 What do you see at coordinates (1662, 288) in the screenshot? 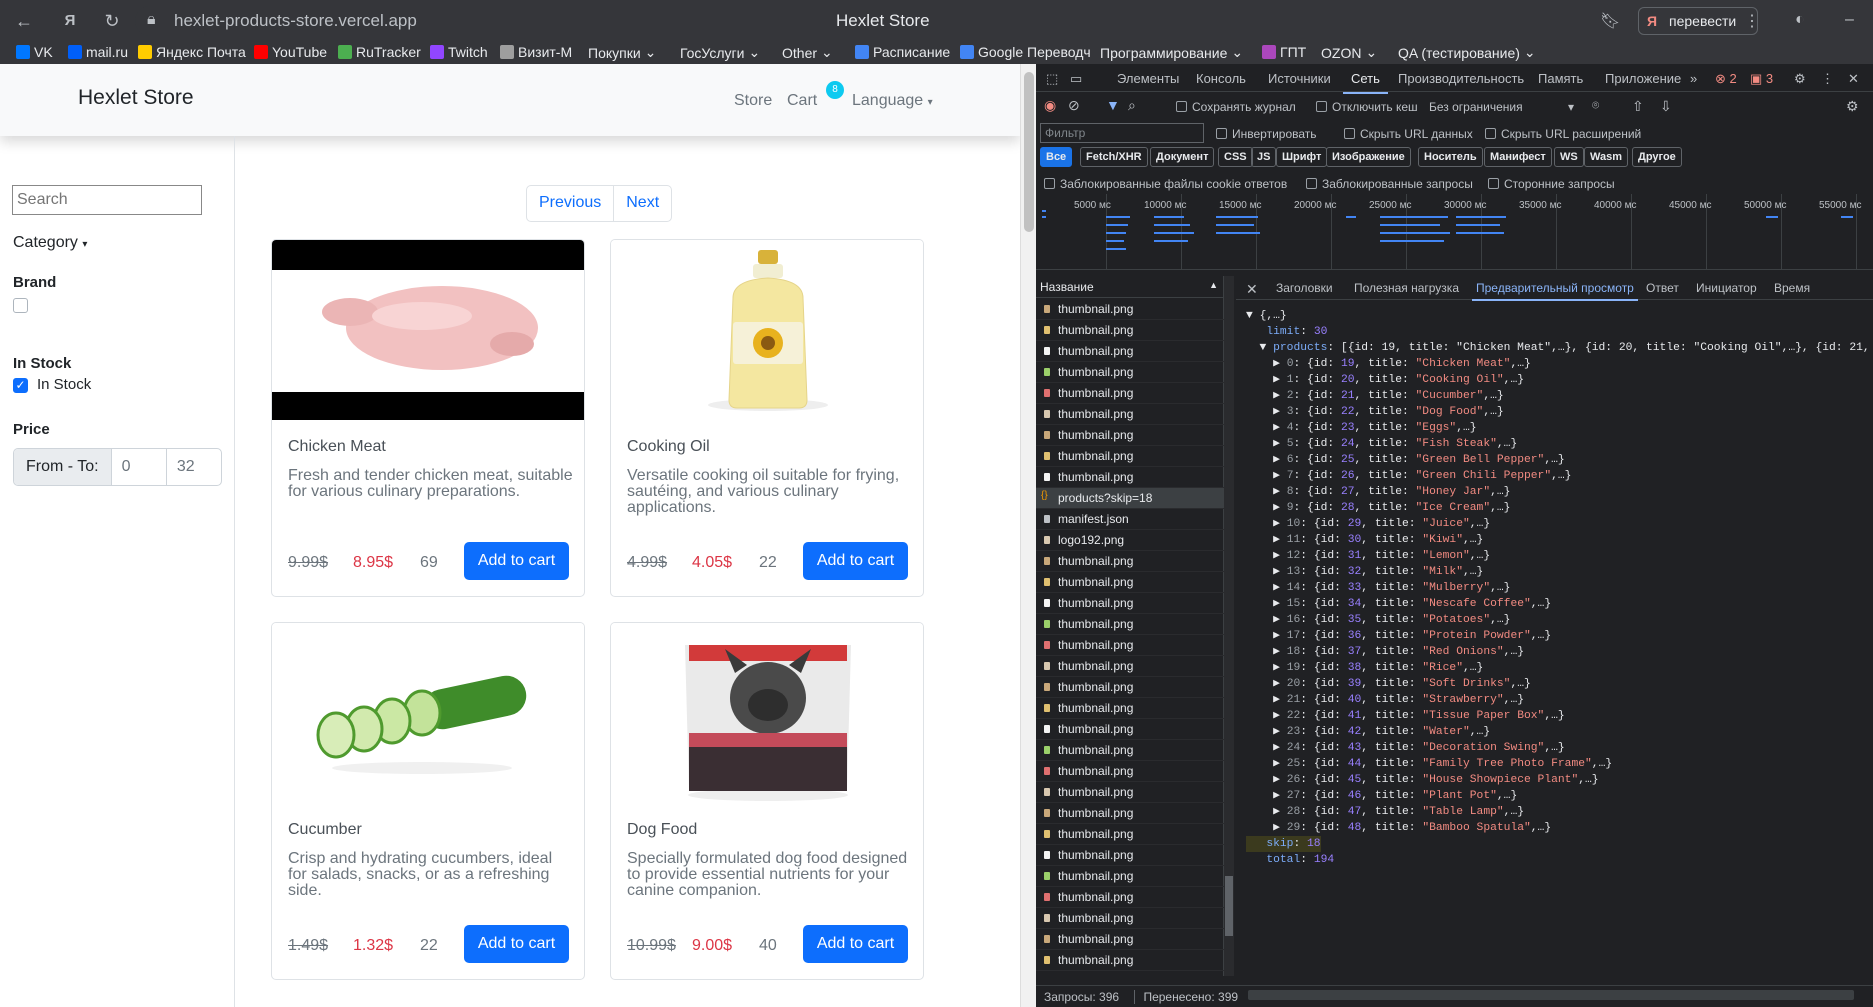
I see `tab-response: Ответ` at bounding box center [1662, 288].